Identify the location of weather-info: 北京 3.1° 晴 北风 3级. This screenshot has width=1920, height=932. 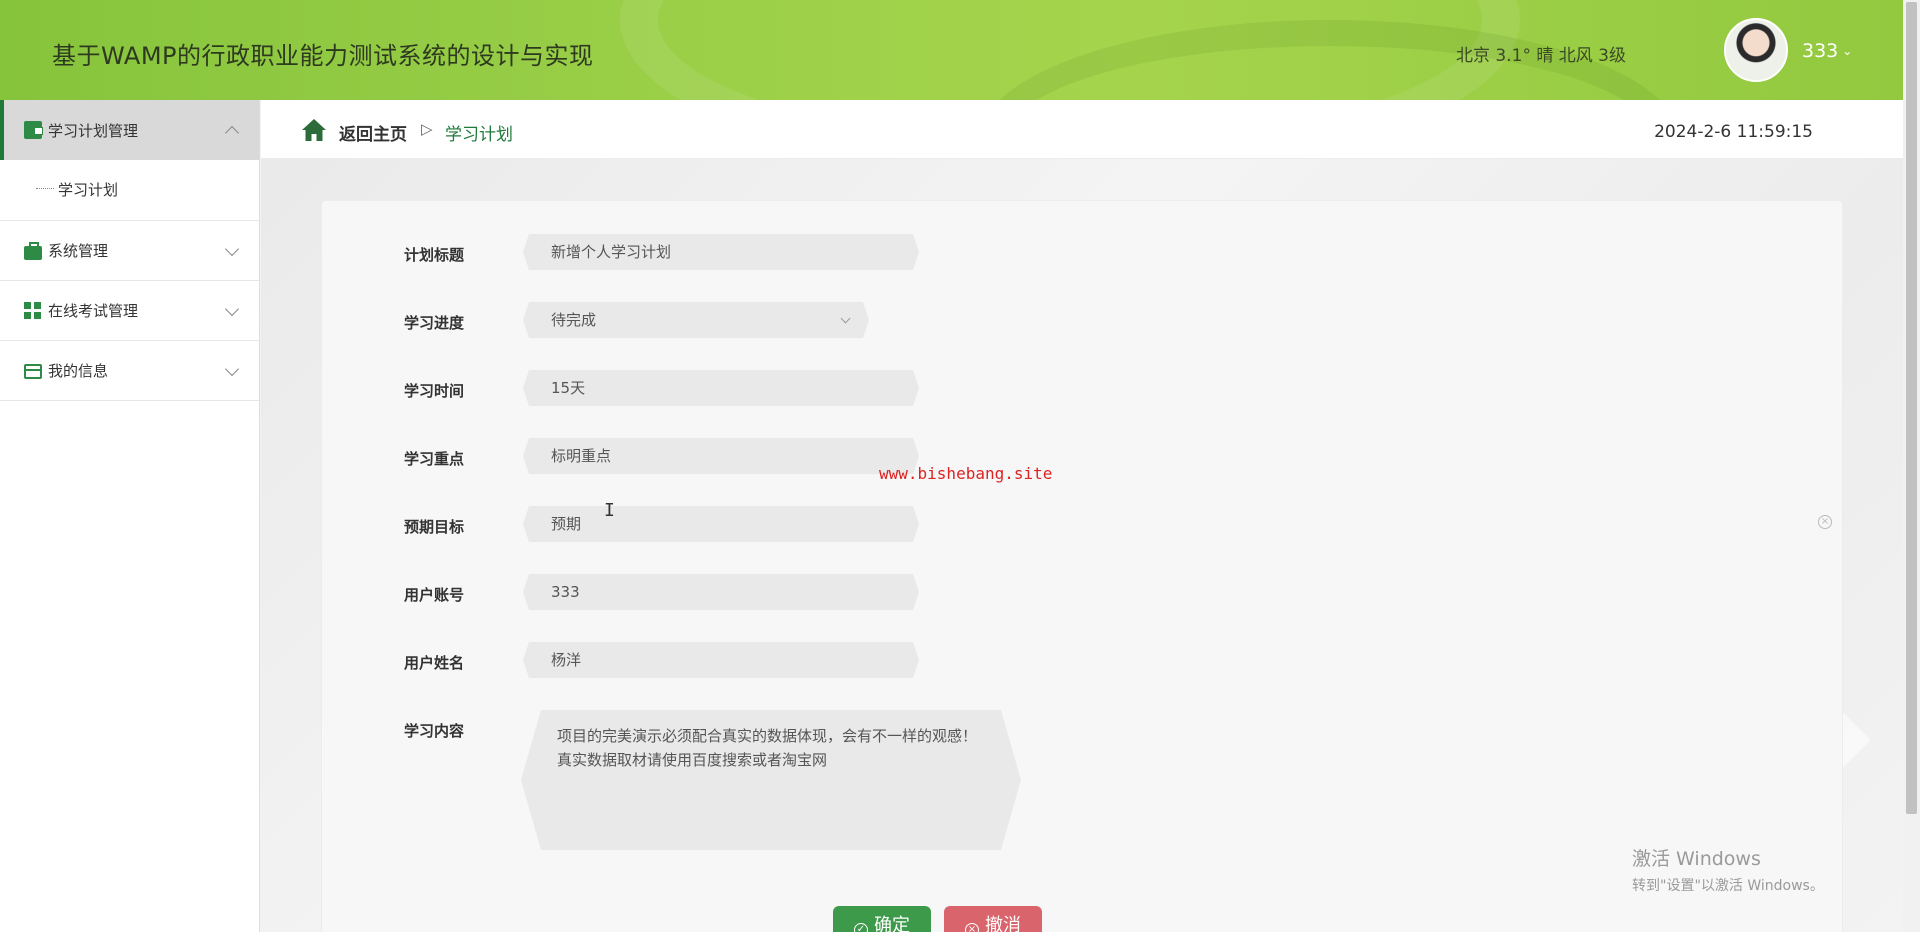
(1541, 56).